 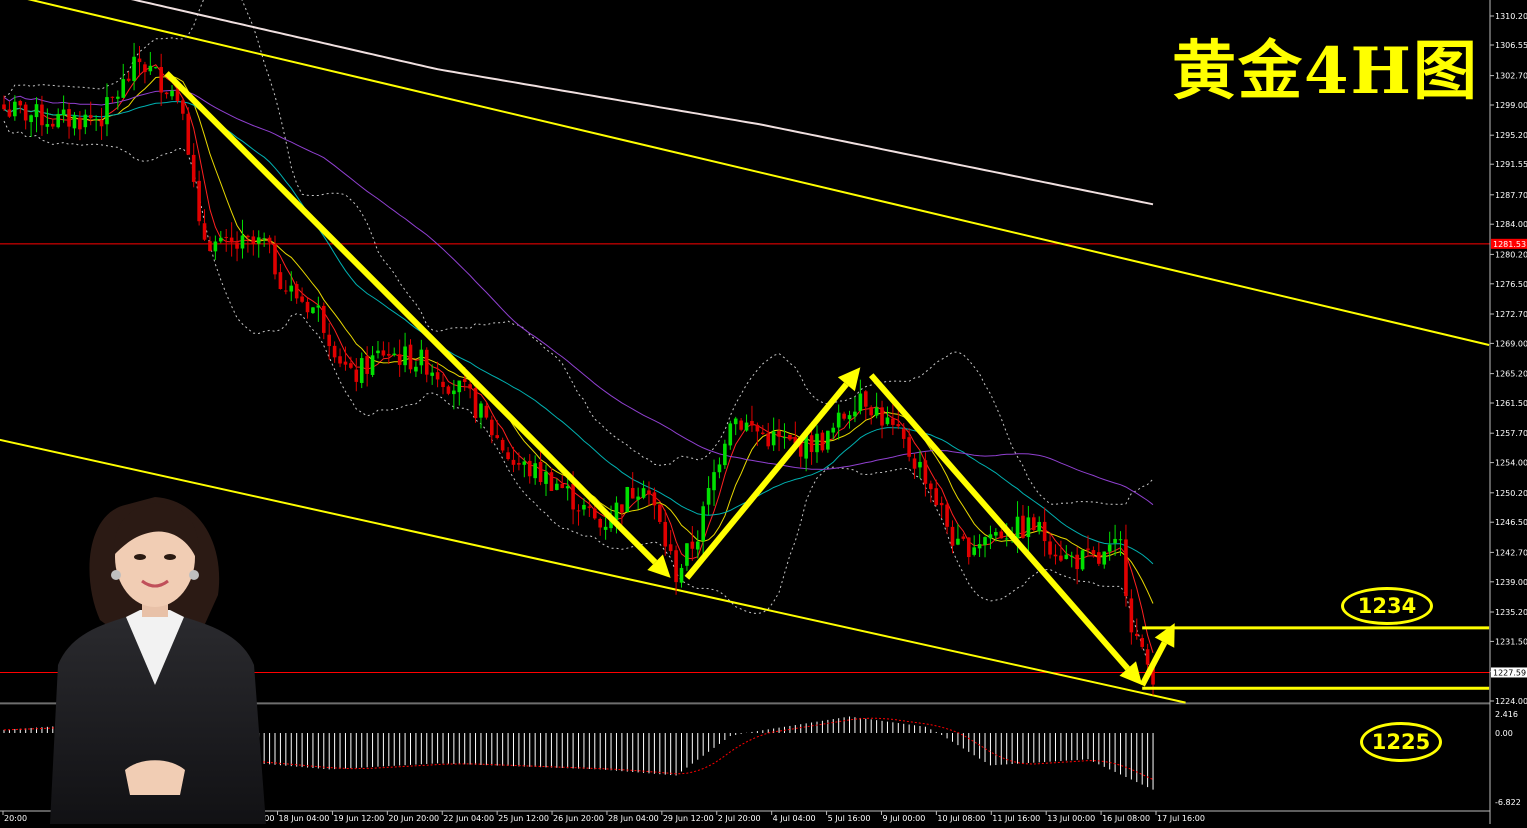 I want to click on time-tick-label: 20 Jun 20:00, so click(x=413, y=818).